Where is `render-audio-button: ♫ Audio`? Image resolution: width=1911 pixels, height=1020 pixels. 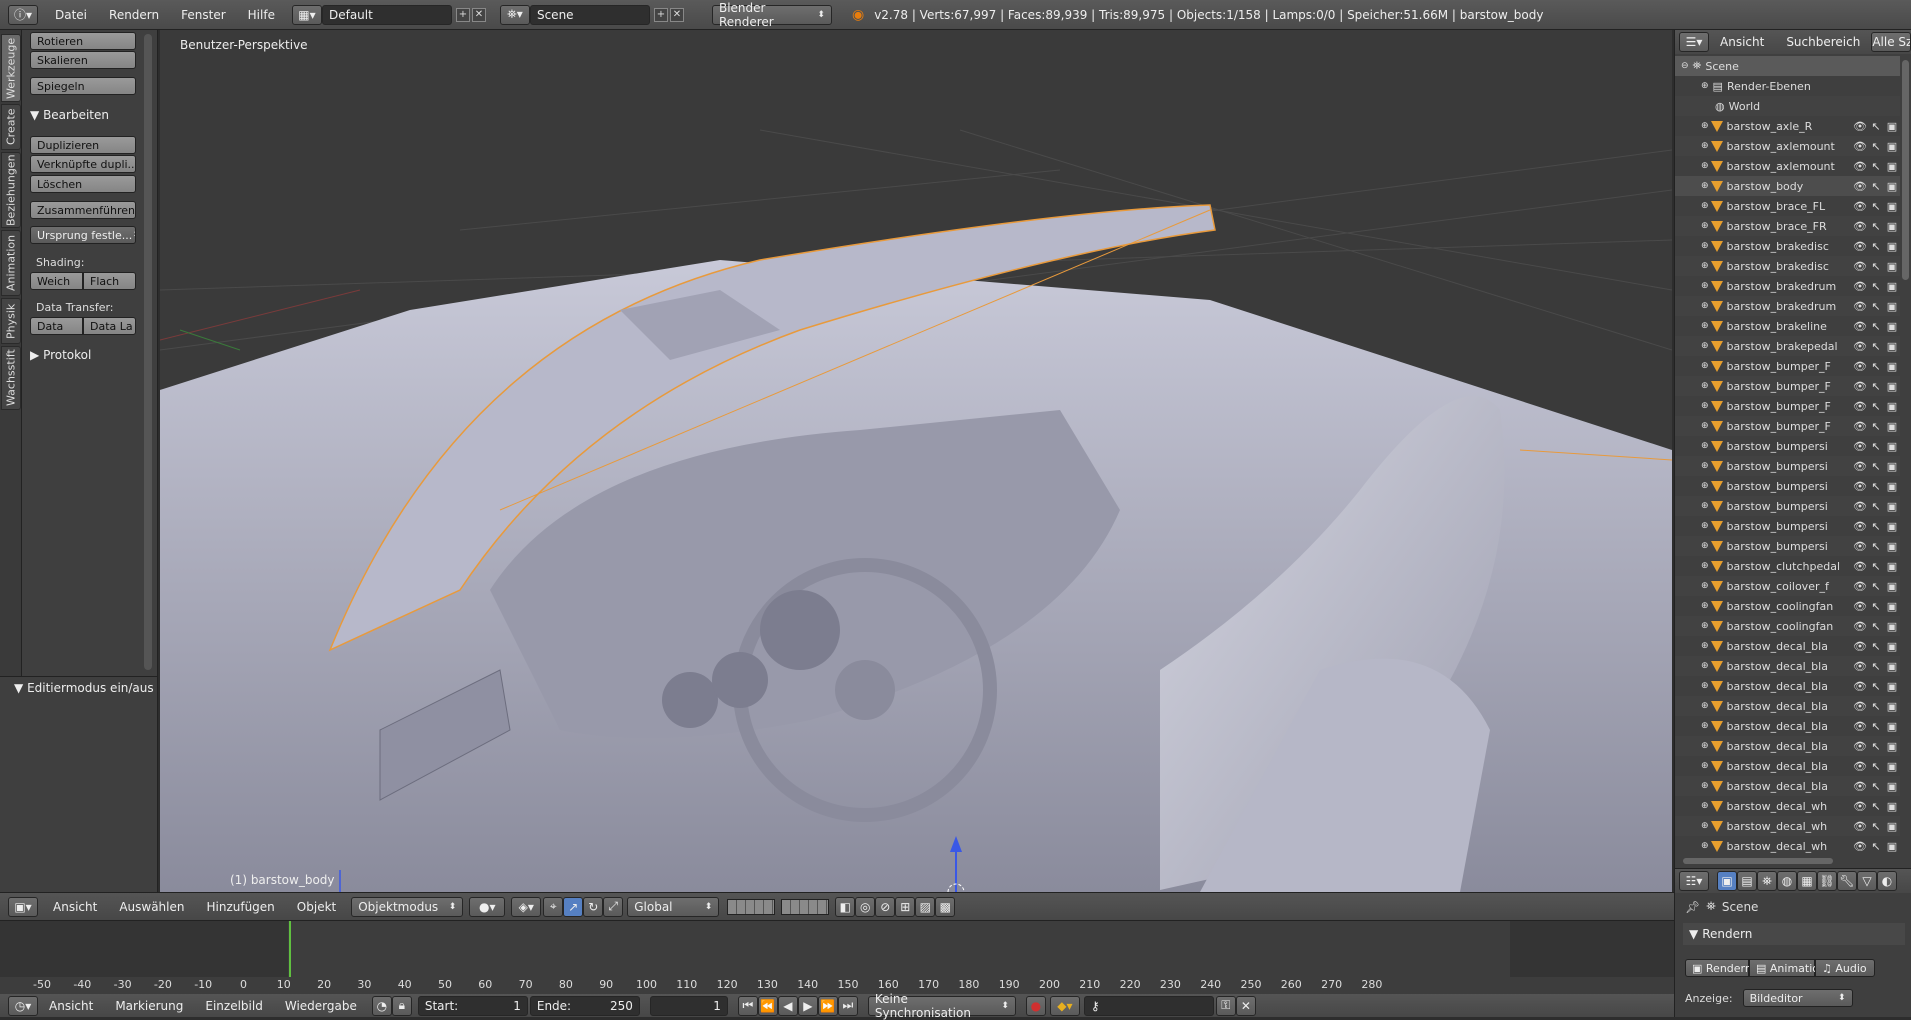 render-audio-button: ♫ Audio is located at coordinates (1845, 968).